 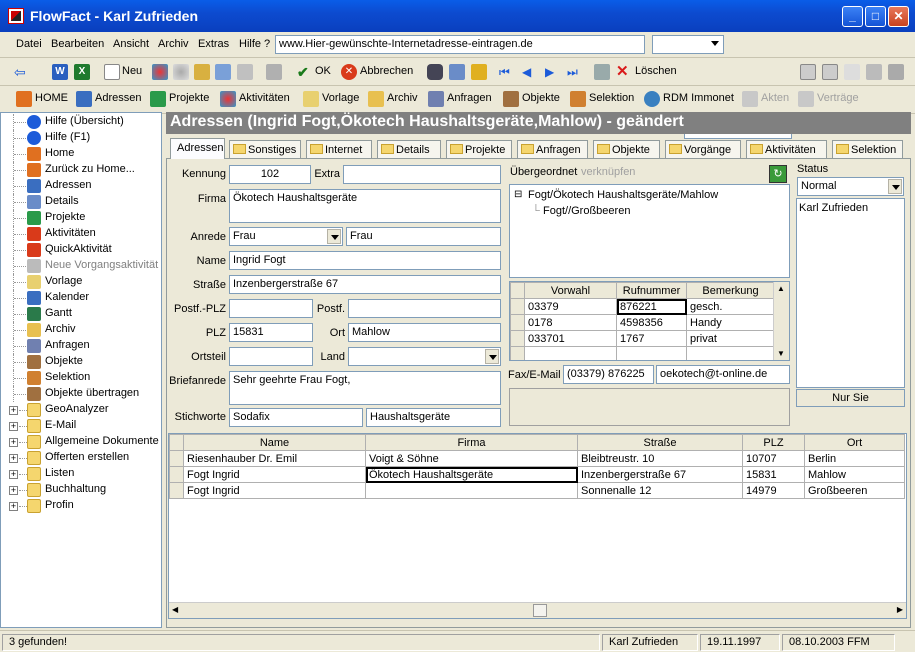 I want to click on verknuepfen-link: verknüpfen, so click(x=608, y=172).